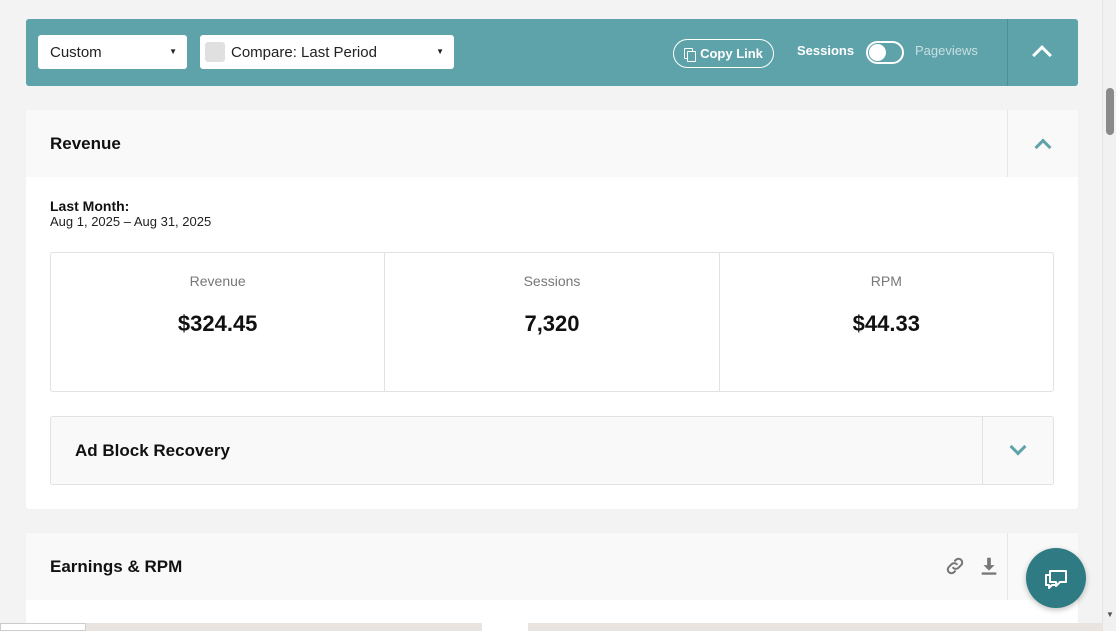 The image size is (1116, 631). What do you see at coordinates (152, 450) in the screenshot?
I see `ad-block-recovery-title: Ad Block Recovery` at bounding box center [152, 450].